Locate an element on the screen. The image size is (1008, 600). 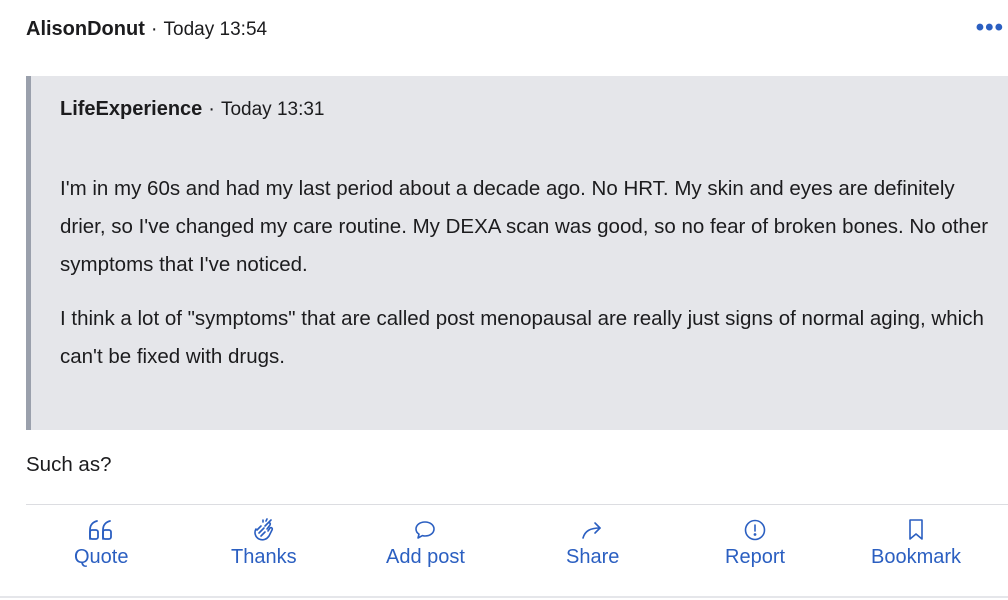
speech-bubble-icon is located at coordinates (425, 530).